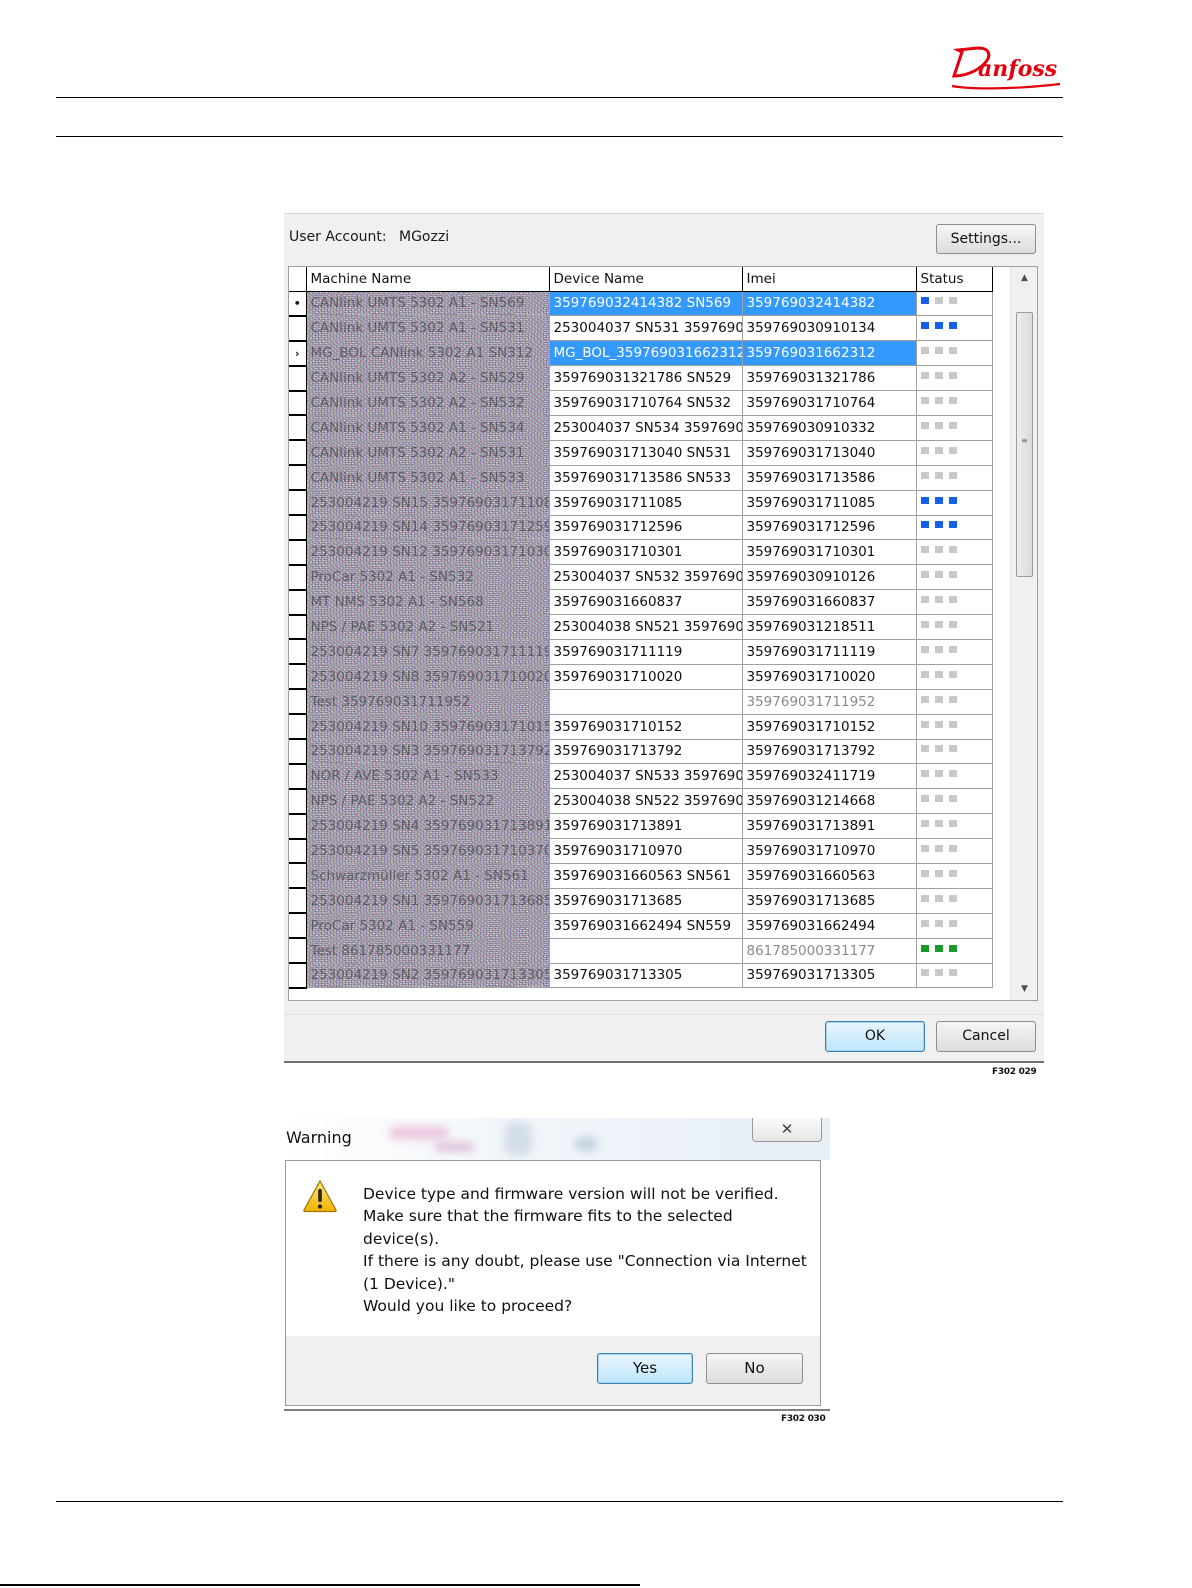 The height and width of the screenshot is (1588, 1192). Describe the element at coordinates (428, 702) in the screenshot. I see `machine-name-cell: Test 359769031711952` at that location.